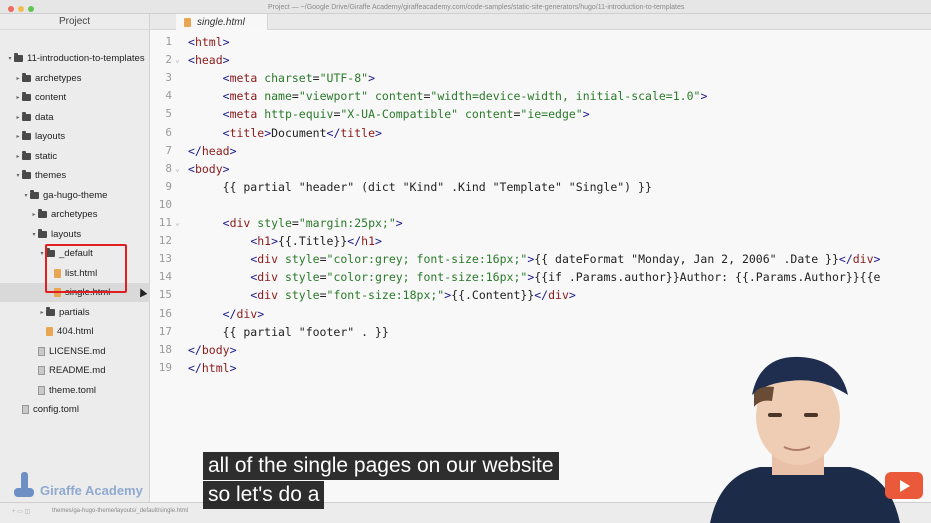  I want to click on sidebar-item: ▸ partials, so click(75, 312).